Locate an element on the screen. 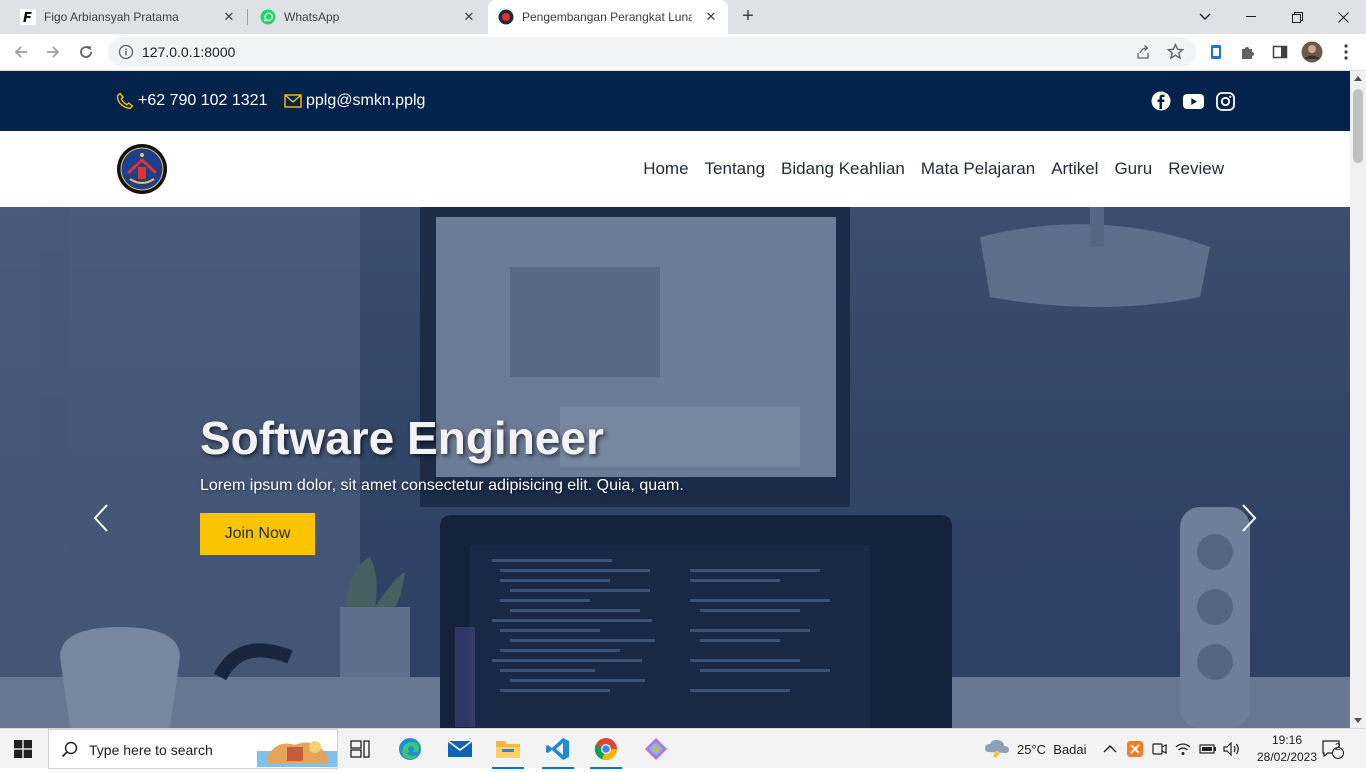  weather-widget: 25°C Badai is located at coordinates (1035, 749).